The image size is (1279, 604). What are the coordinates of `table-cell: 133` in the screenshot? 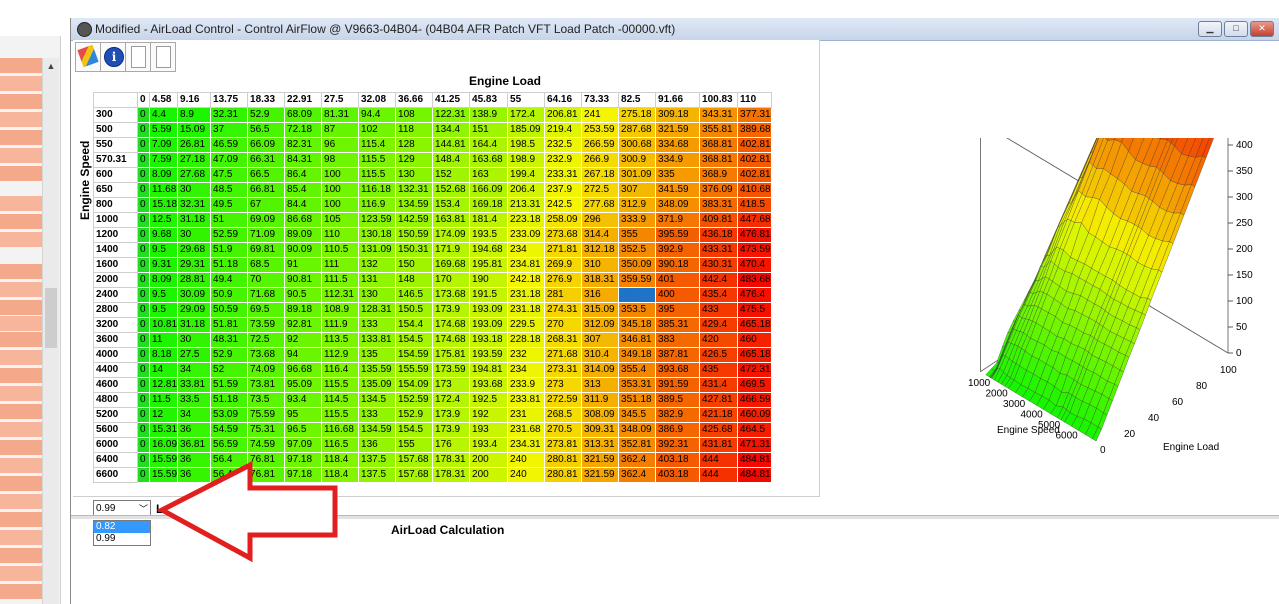 It's located at (377, 325).